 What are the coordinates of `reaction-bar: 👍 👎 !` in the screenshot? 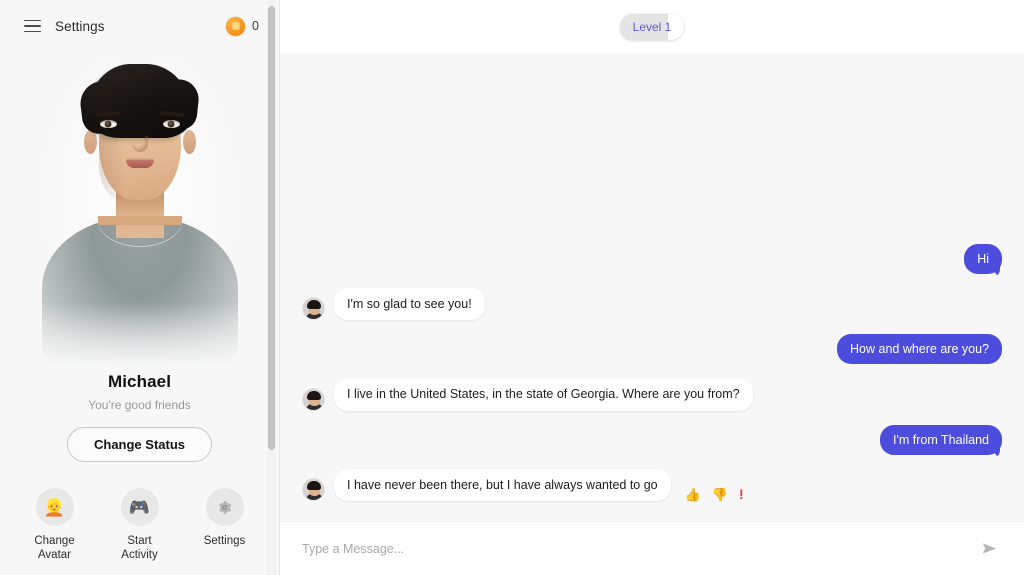 It's located at (714, 494).